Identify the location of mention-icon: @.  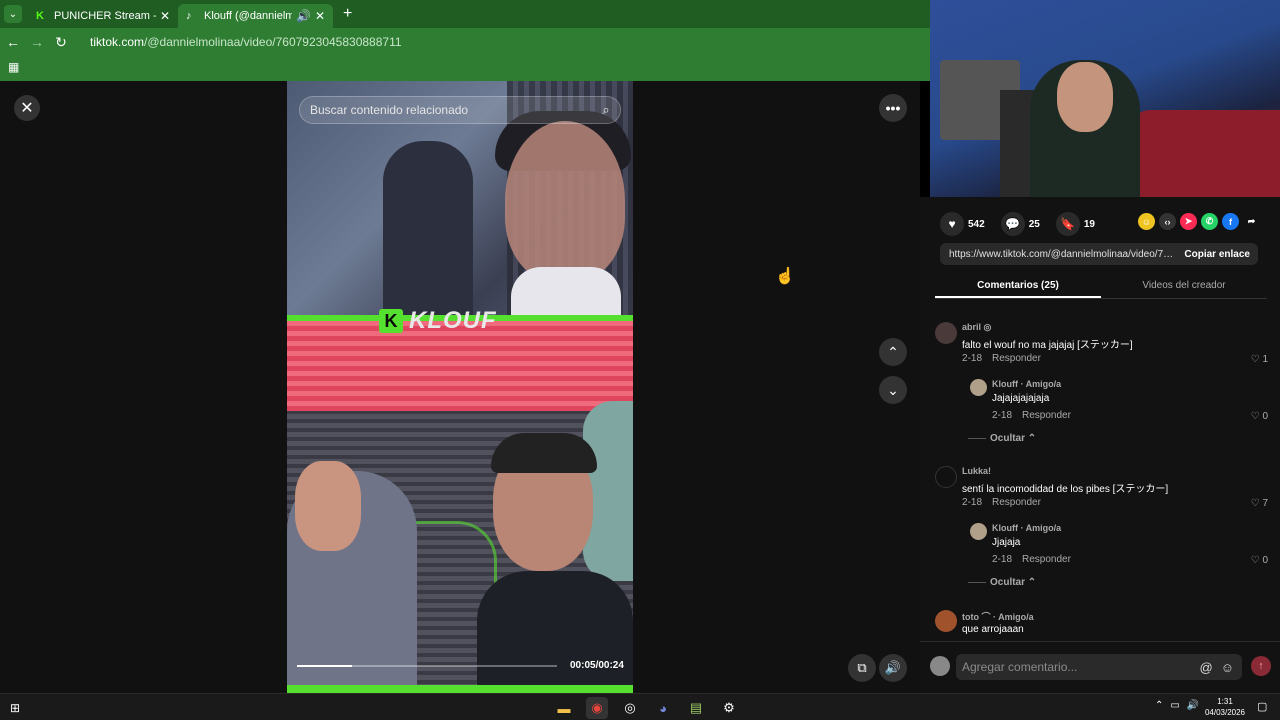
(1206, 667).